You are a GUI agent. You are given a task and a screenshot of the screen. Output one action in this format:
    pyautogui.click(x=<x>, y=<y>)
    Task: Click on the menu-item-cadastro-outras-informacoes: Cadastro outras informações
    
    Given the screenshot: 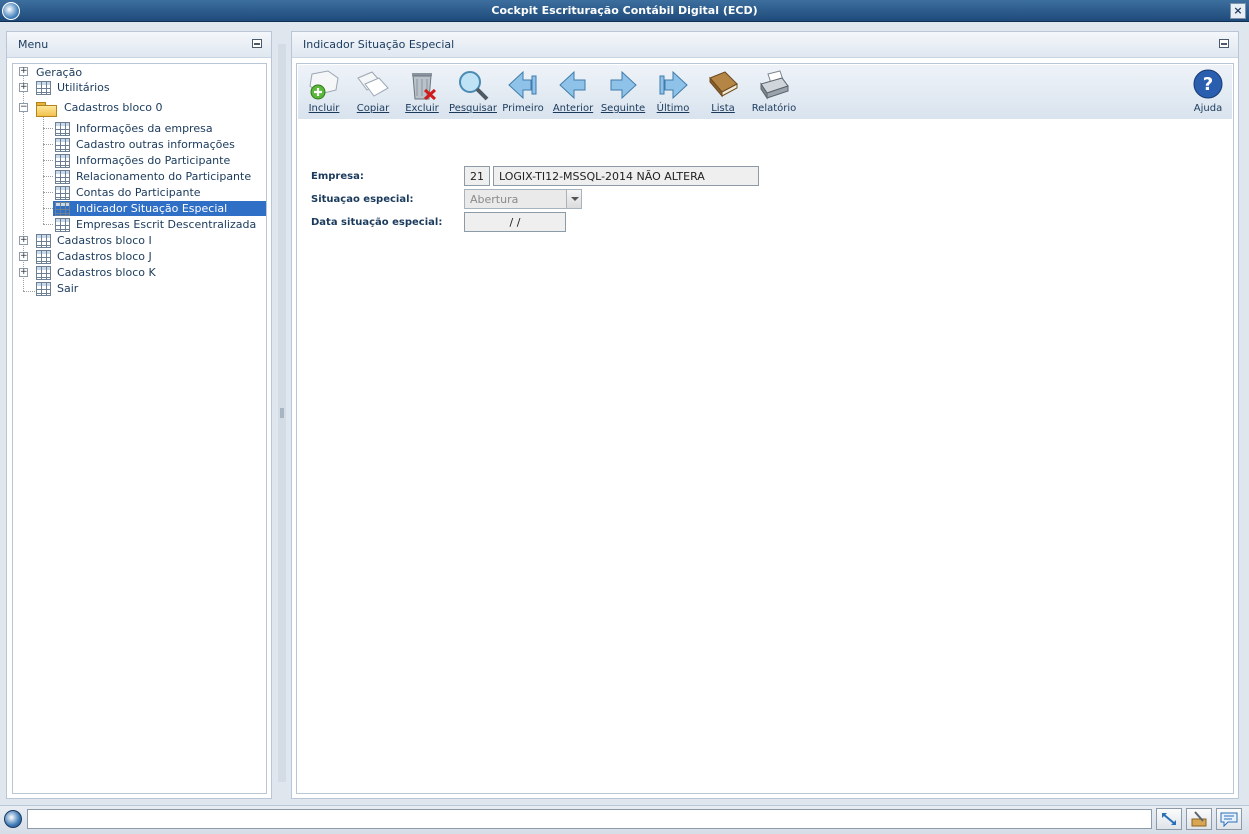 What is the action you would take?
    pyautogui.click(x=145, y=144)
    